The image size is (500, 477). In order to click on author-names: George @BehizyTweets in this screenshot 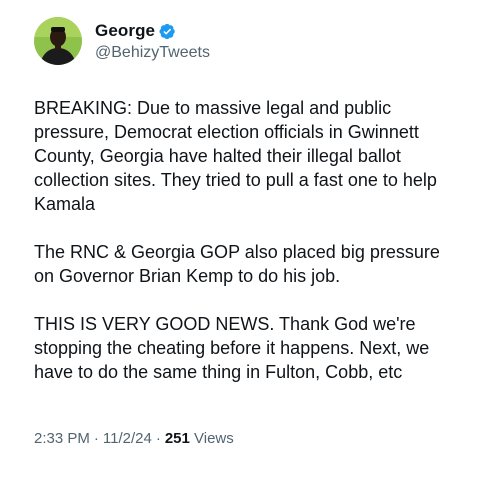, I will do `click(152, 41)`.